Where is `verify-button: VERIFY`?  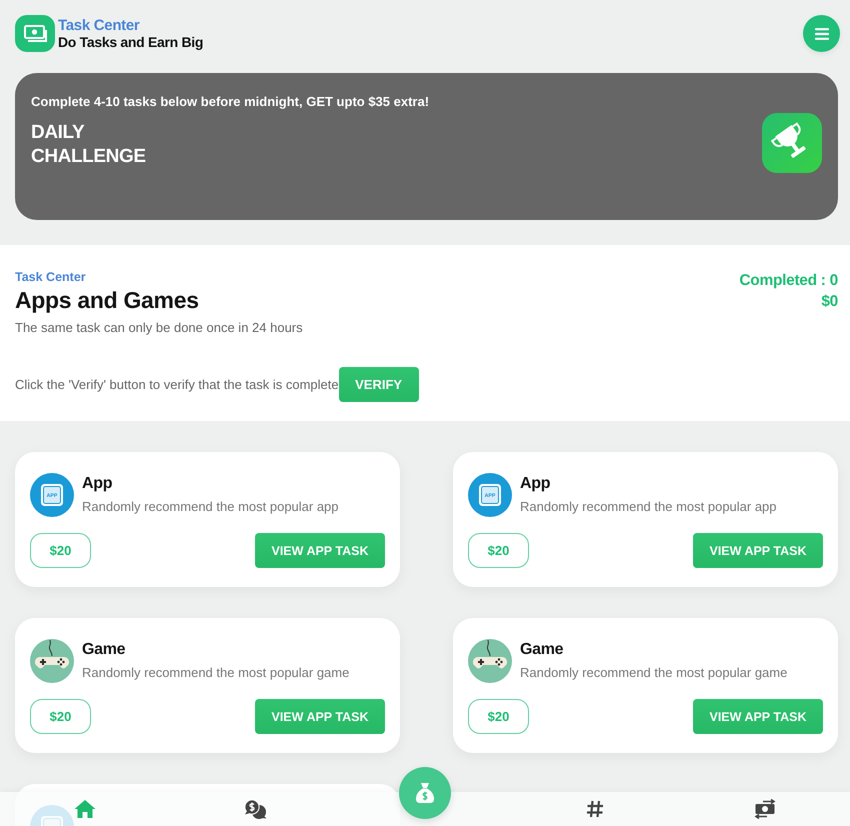
verify-button: VERIFY is located at coordinates (378, 384).